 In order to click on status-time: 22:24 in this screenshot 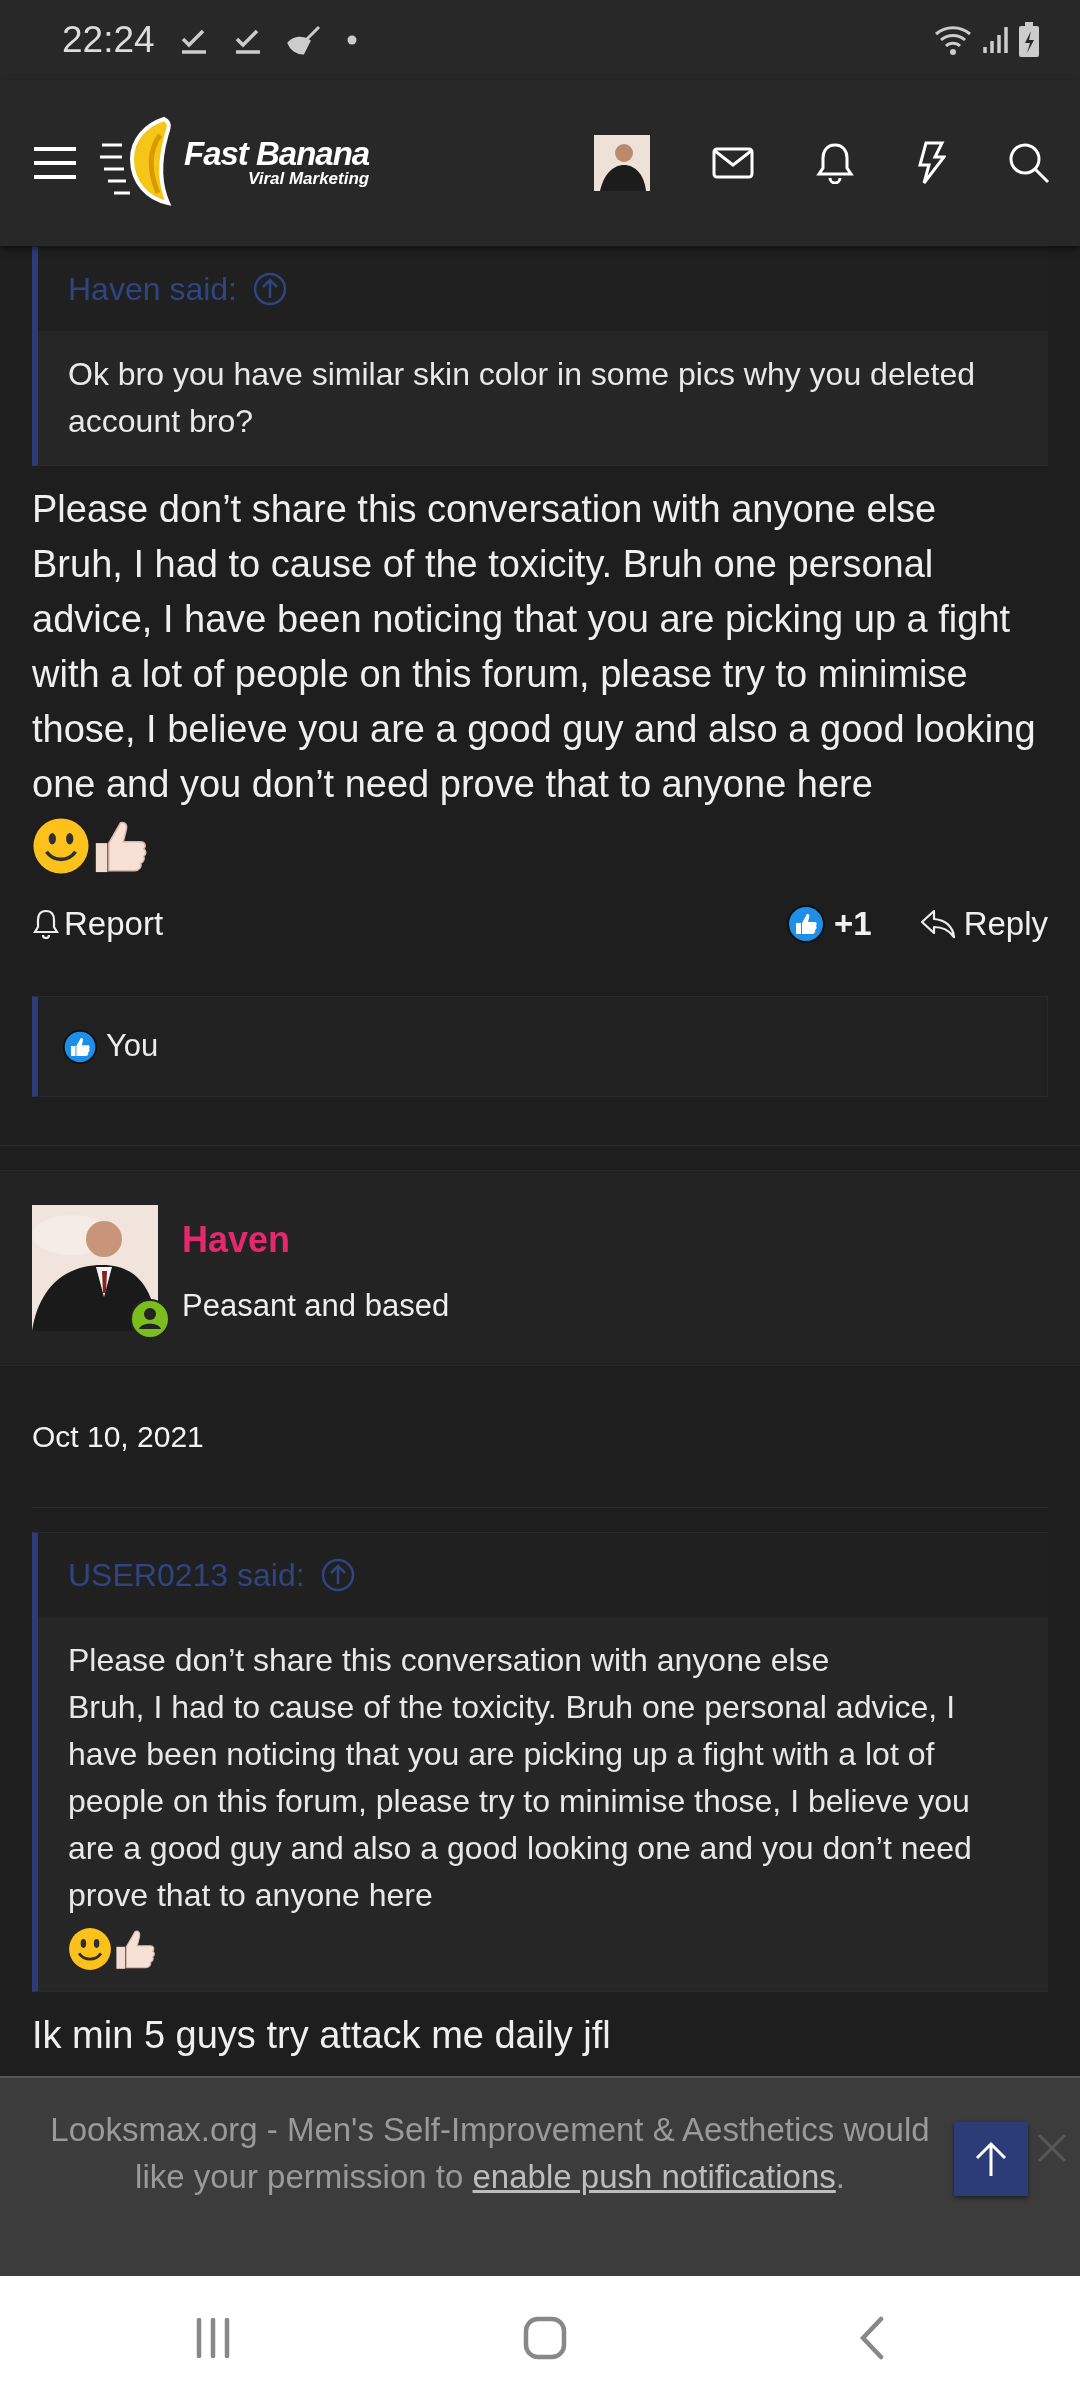, I will do `click(108, 40)`.